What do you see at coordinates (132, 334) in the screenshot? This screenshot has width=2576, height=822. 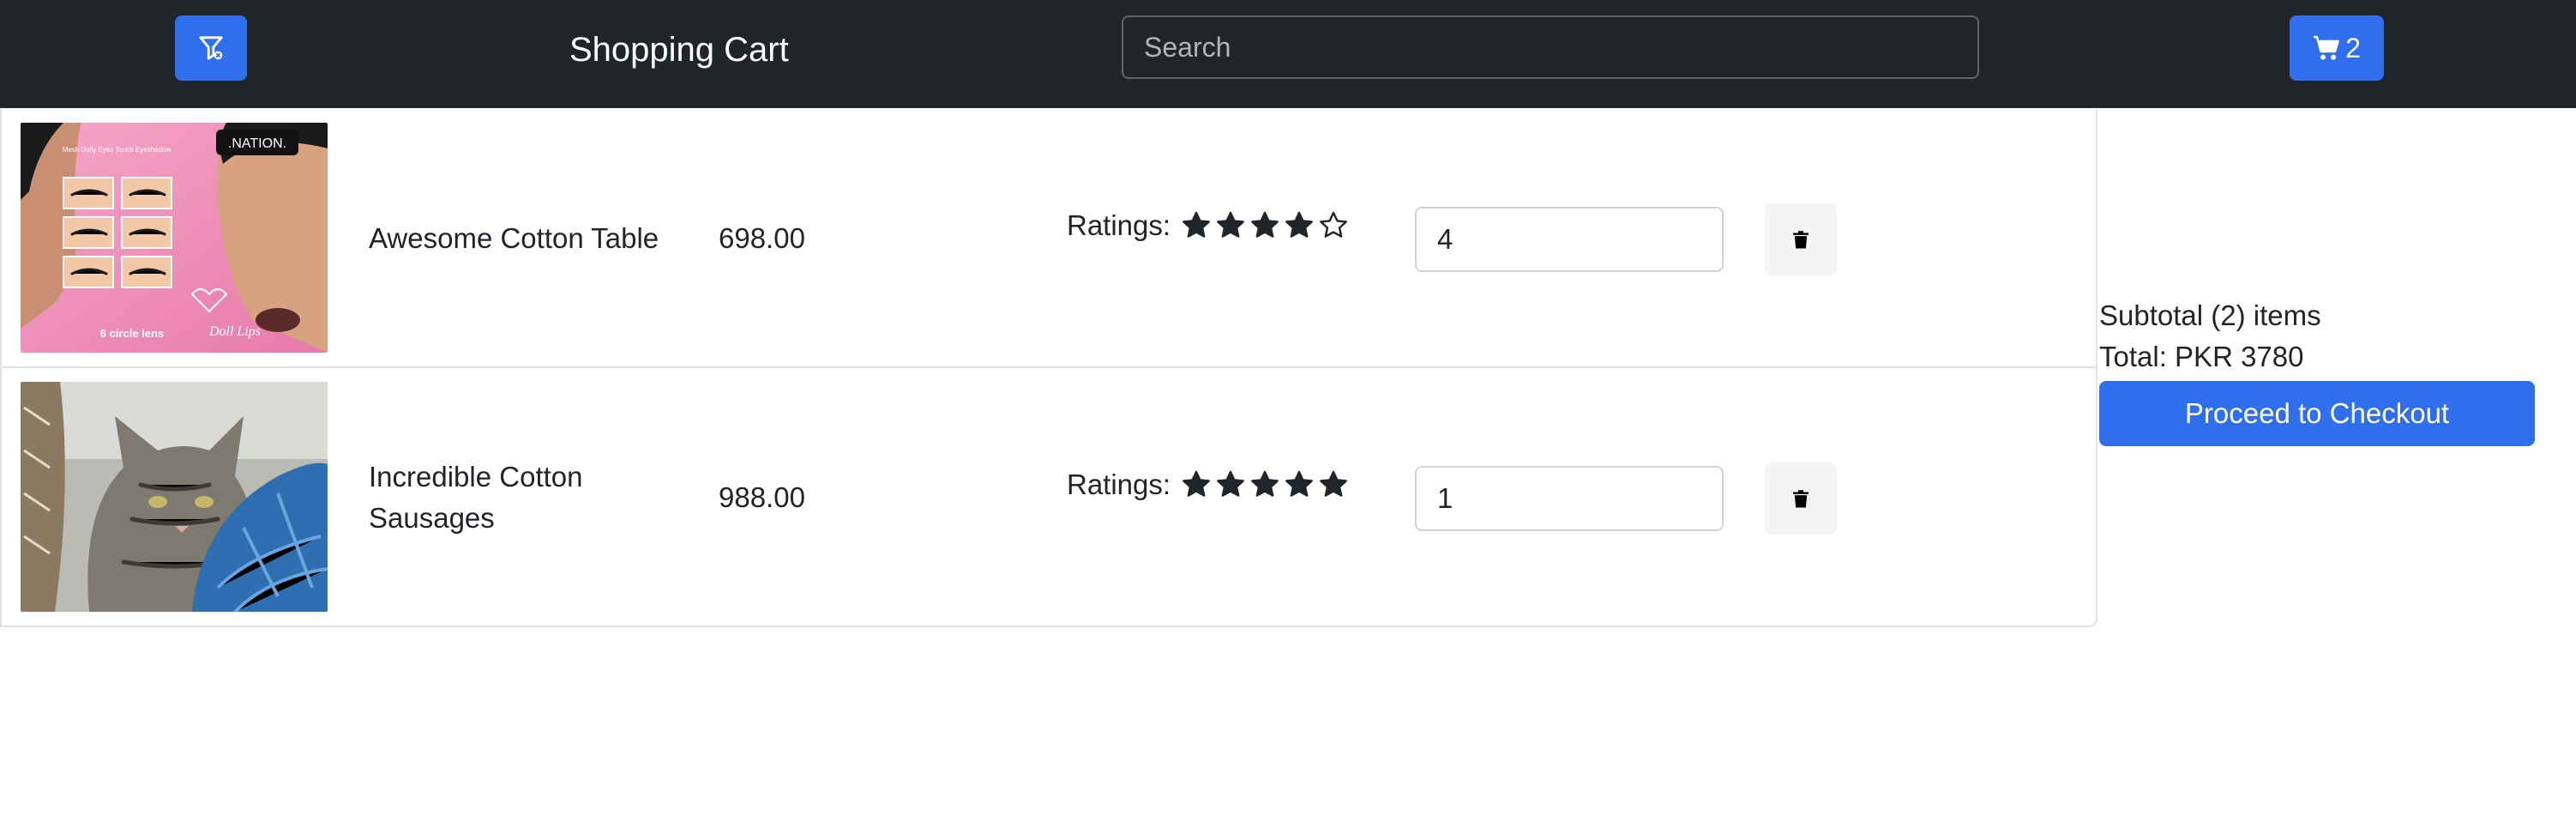 I see `image-lens-text: 6 circle lens` at bounding box center [132, 334].